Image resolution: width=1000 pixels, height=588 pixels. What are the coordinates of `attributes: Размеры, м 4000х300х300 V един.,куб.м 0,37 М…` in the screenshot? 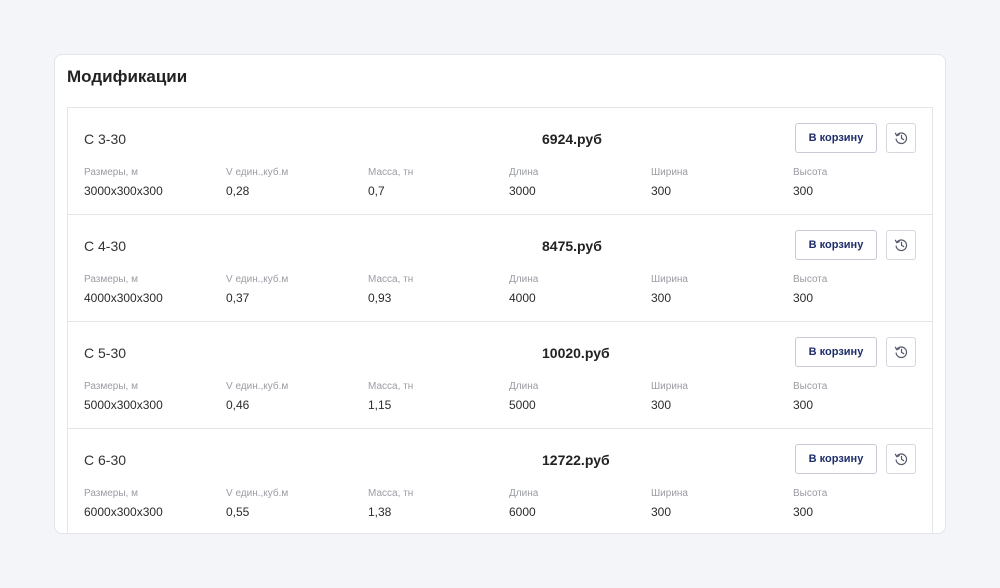 It's located at (504, 291).